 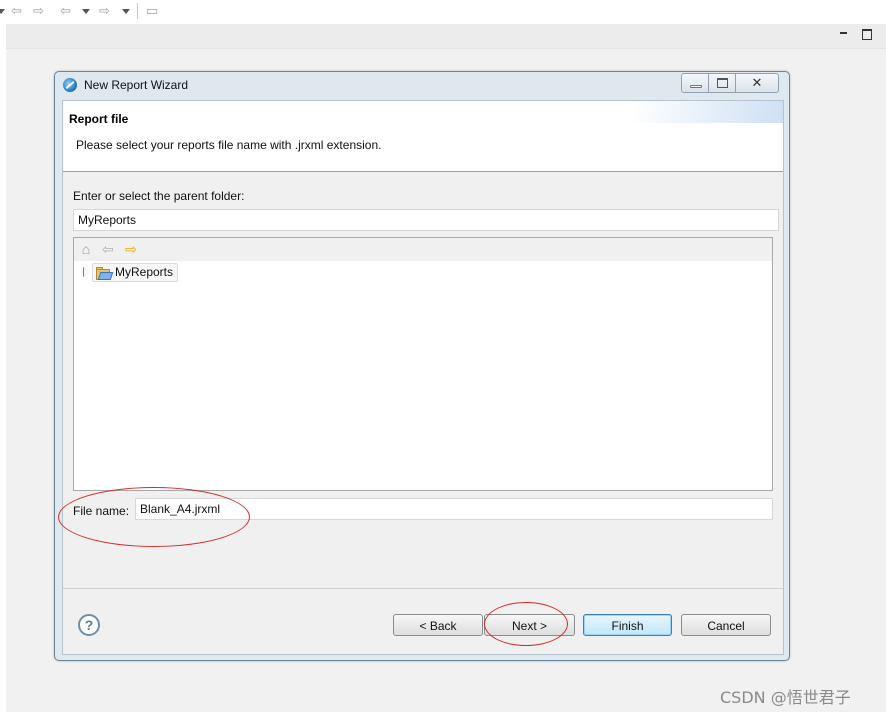 What do you see at coordinates (867, 34) in the screenshot?
I see `maximize-view-icon` at bounding box center [867, 34].